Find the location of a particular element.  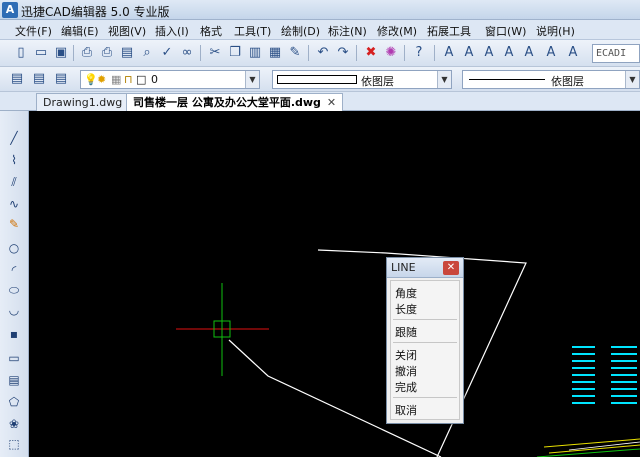

text-scale-icon: A is located at coordinates (509, 53).